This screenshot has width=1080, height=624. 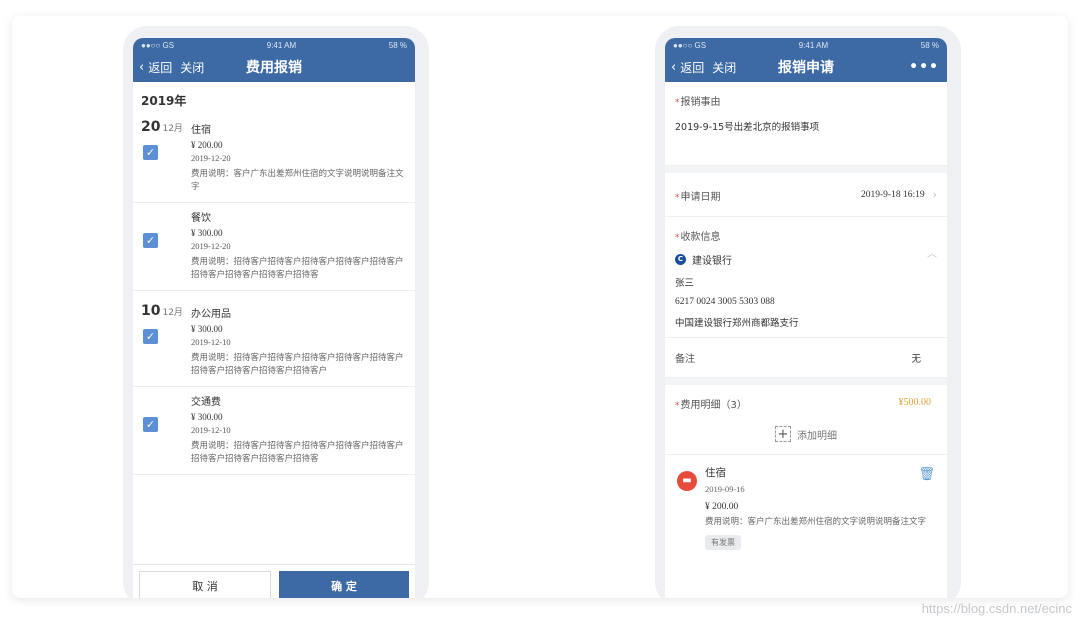 What do you see at coordinates (725, 302) in the screenshot?
I see `payee-account: 6217 0024 3005 5303 088` at bounding box center [725, 302].